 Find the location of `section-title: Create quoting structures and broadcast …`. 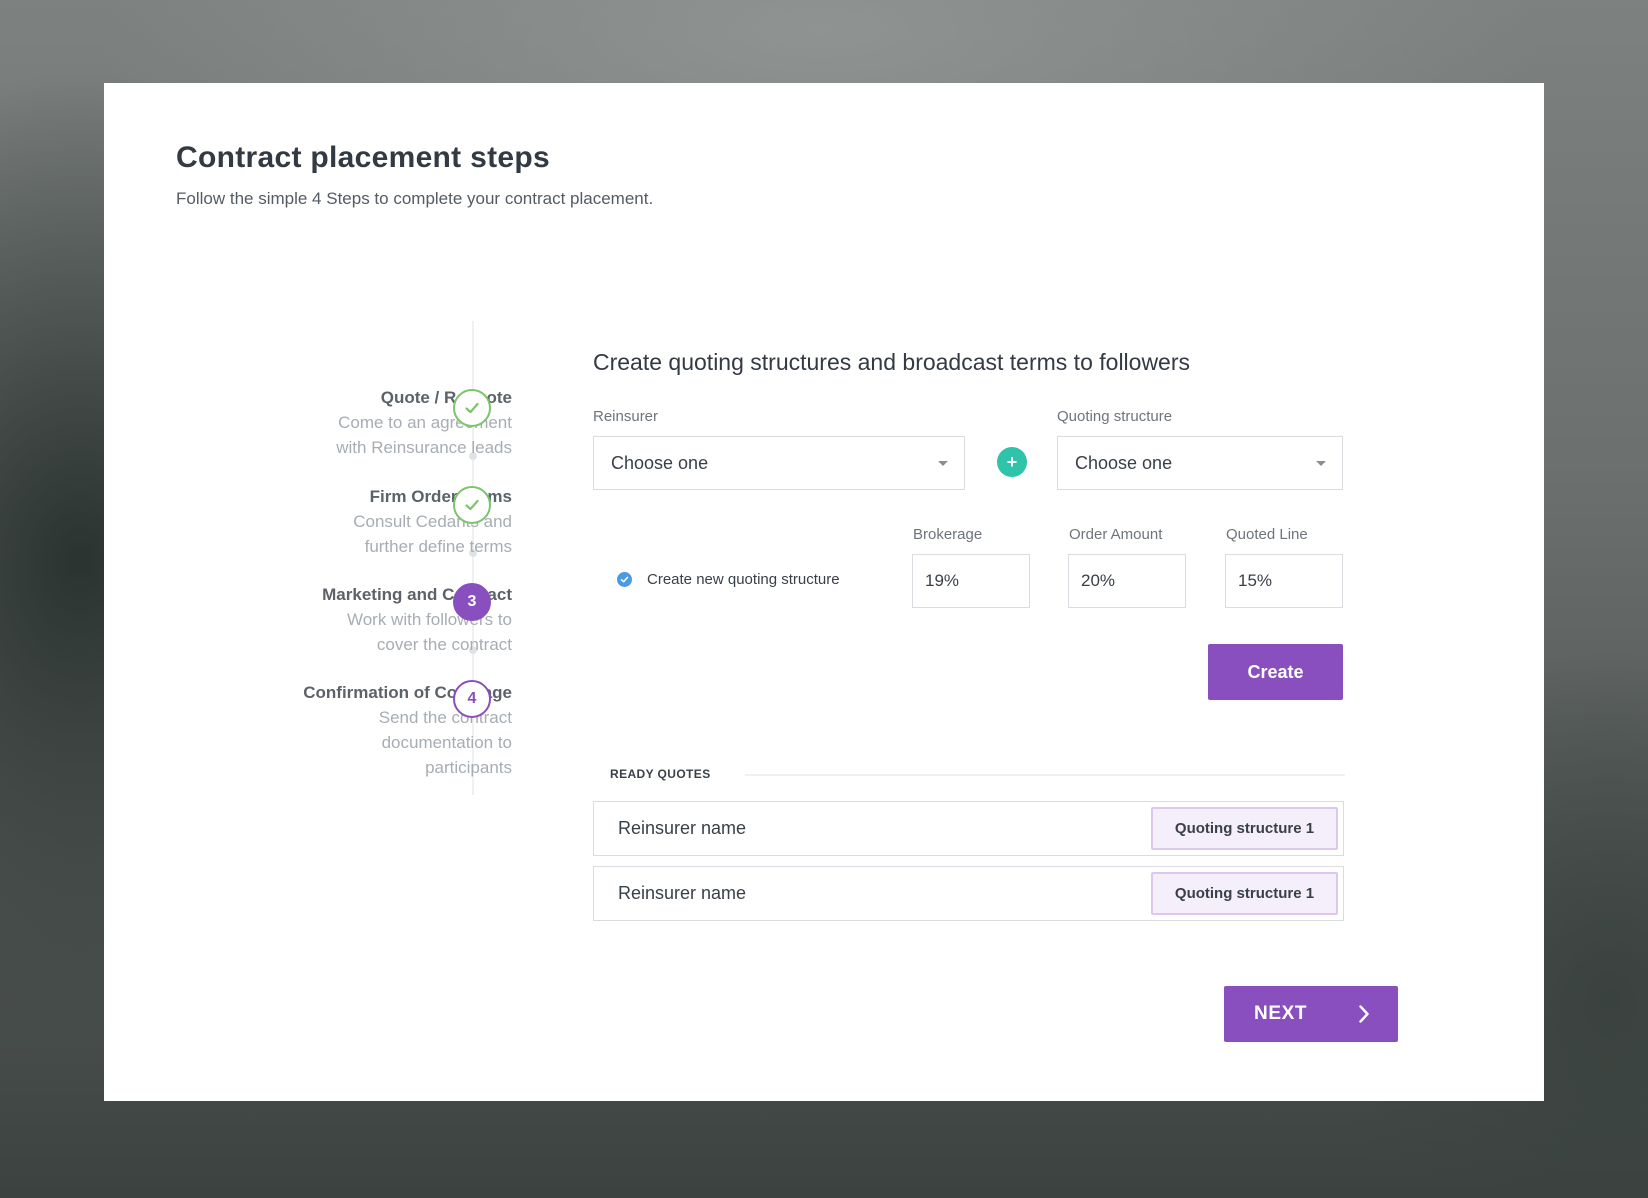

section-title: Create quoting structures and broadcast … is located at coordinates (892, 362).